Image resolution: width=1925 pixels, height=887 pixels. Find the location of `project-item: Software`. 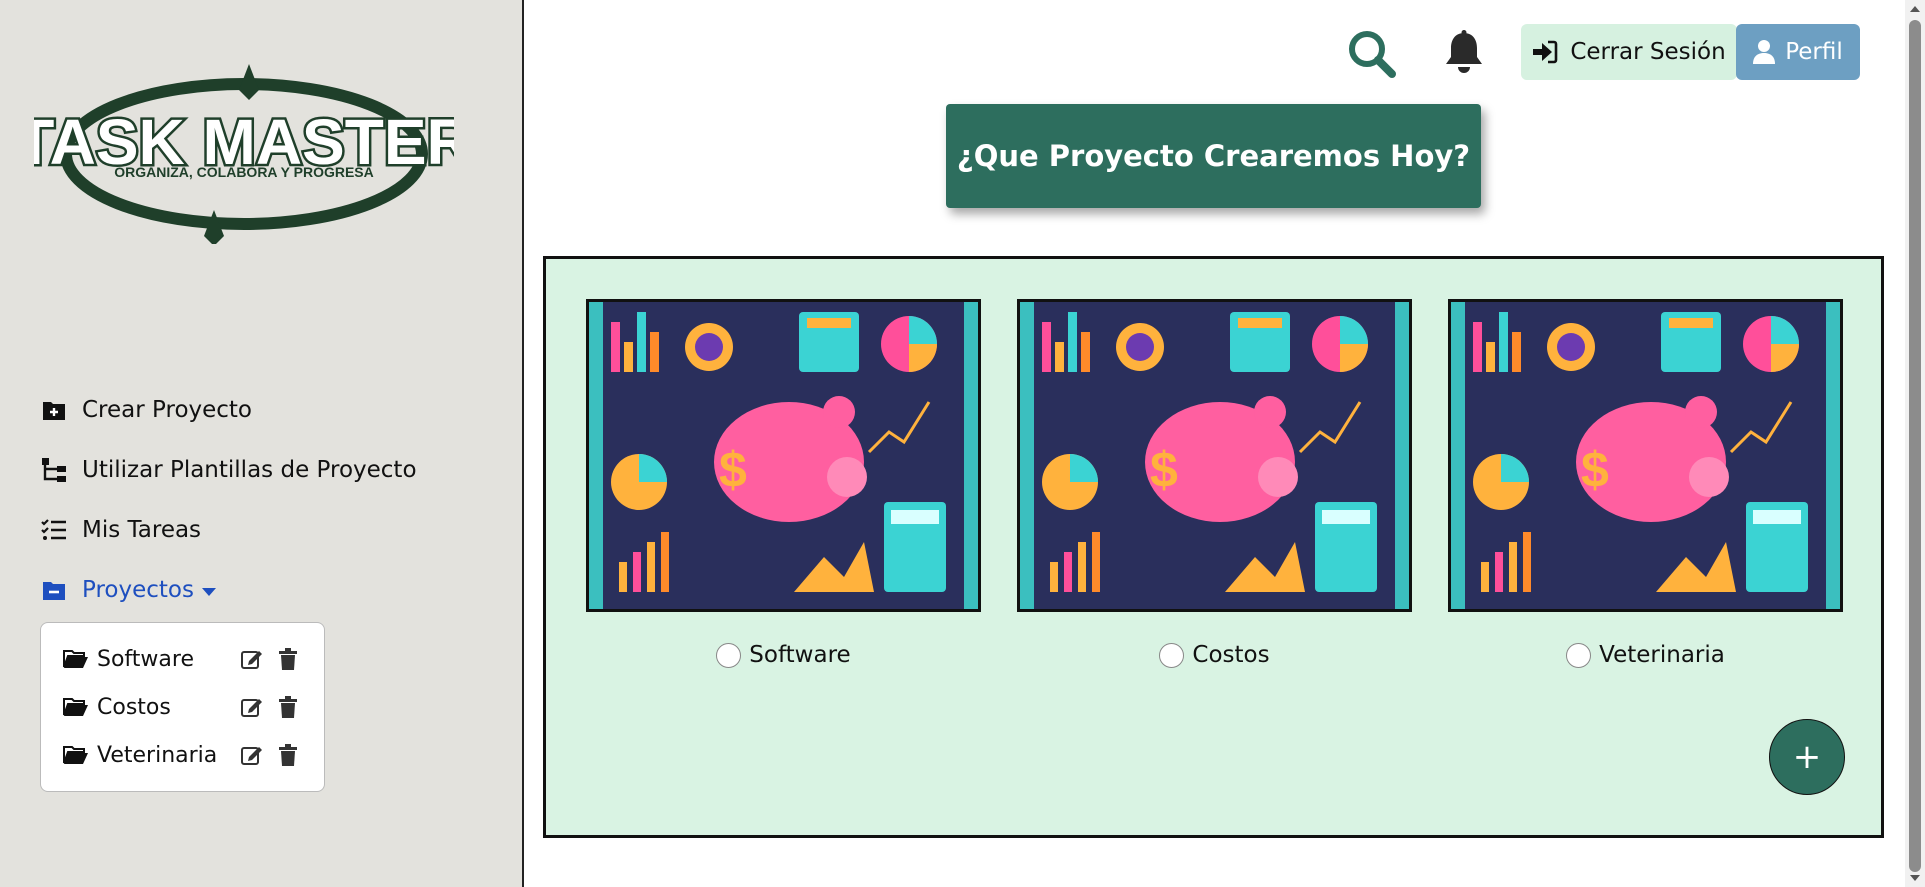

project-item: Software is located at coordinates (182, 659).